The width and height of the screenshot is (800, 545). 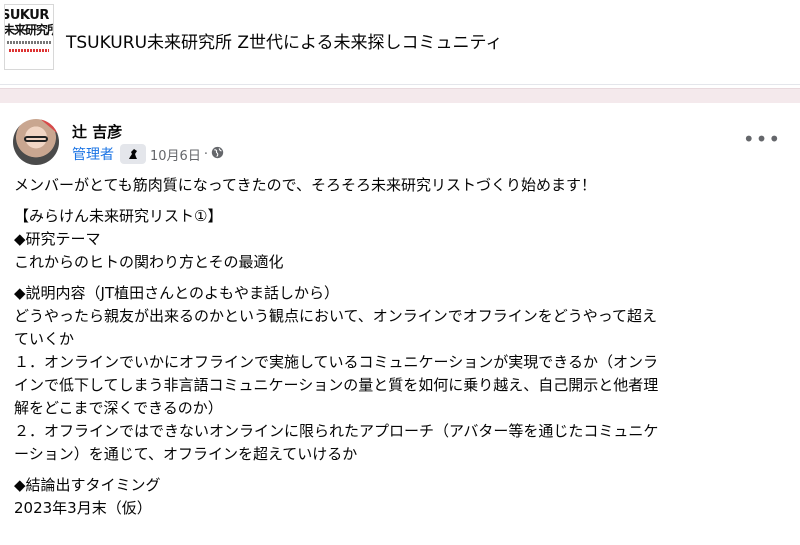 What do you see at coordinates (26, 15) in the screenshot?
I see `logo-text-top: SUKUR` at bounding box center [26, 15].